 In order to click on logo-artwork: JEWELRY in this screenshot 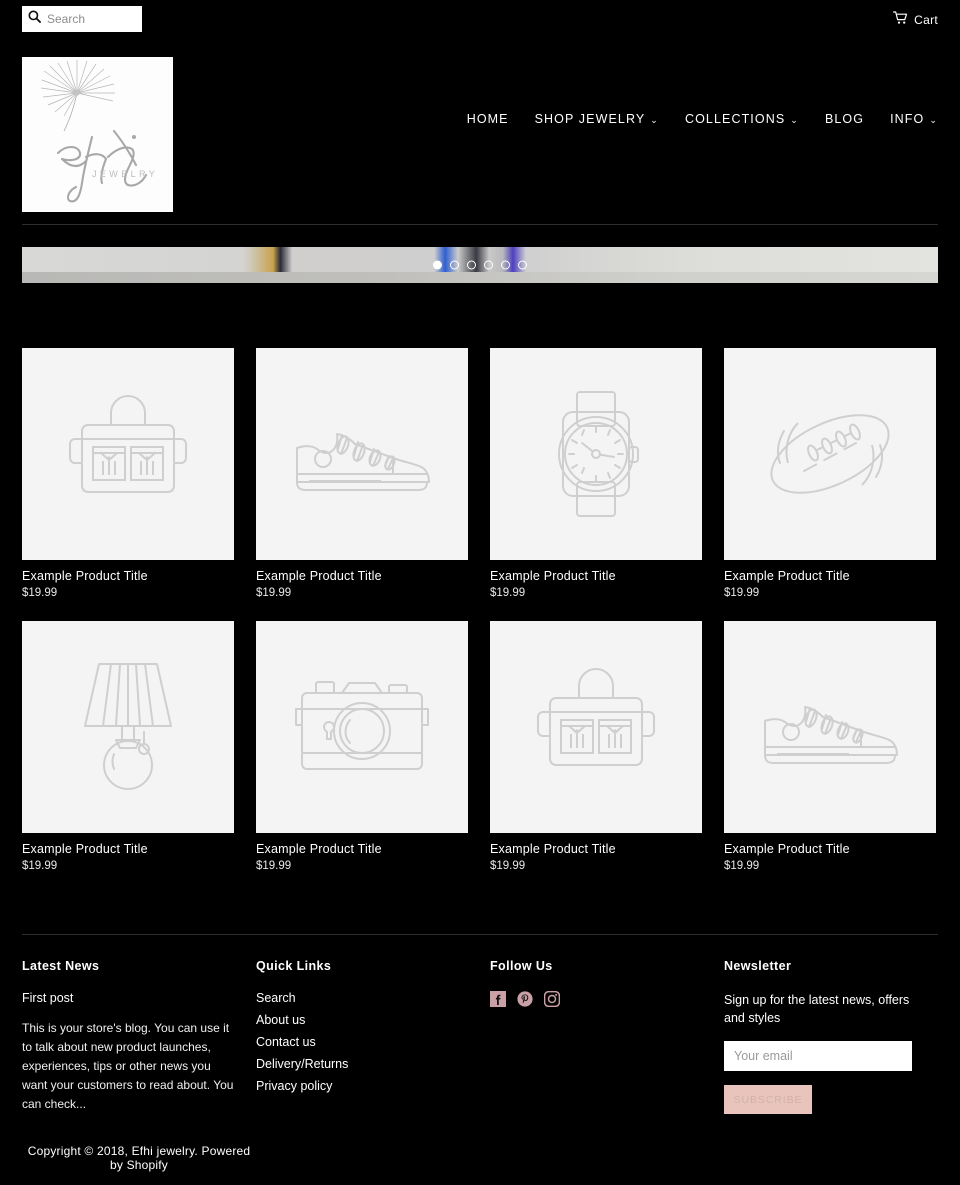, I will do `click(99, 131)`.